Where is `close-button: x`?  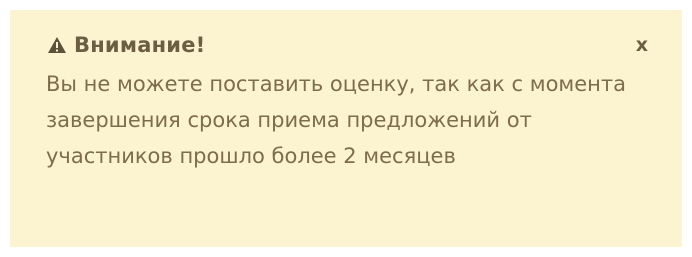
close-button: x is located at coordinates (642, 45).